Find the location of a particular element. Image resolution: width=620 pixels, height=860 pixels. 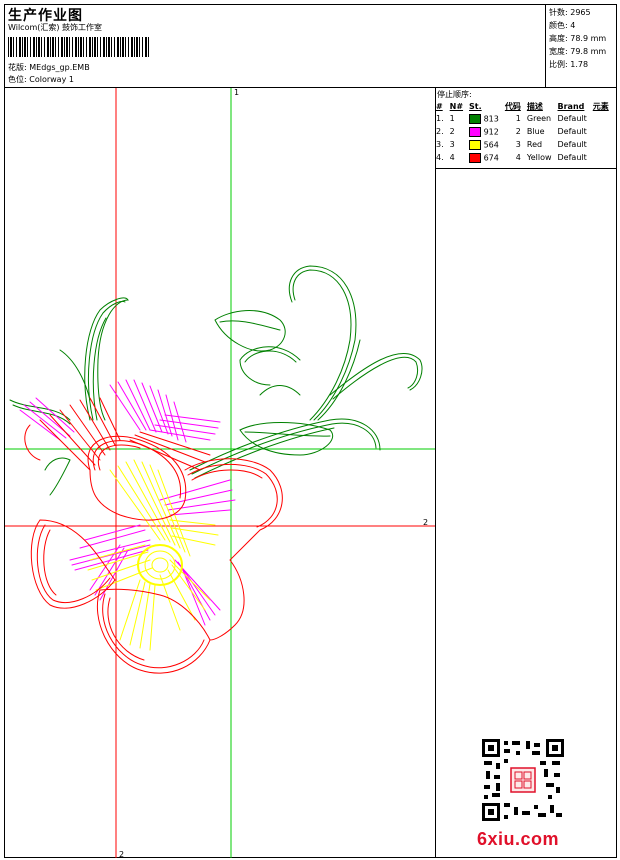

magenta-petals is located at coordinates (127, 502).